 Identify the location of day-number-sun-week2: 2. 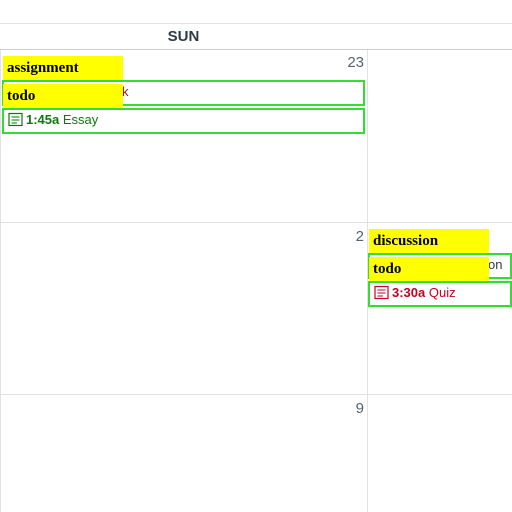
(360, 236).